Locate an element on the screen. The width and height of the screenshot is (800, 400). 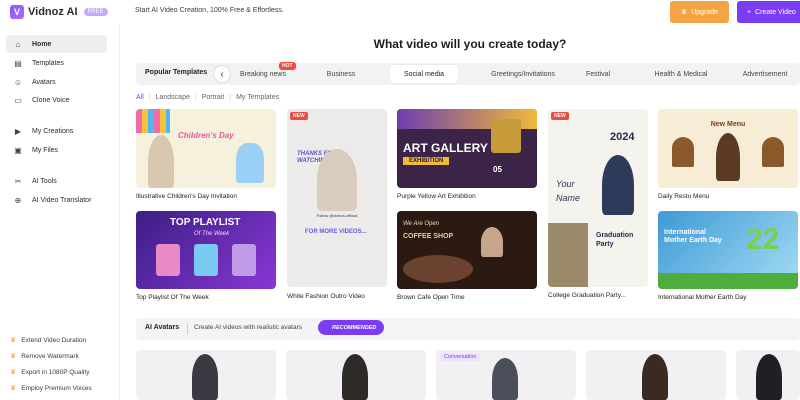
logo-text: Vidnoz AI is located at coordinates (53, 12).